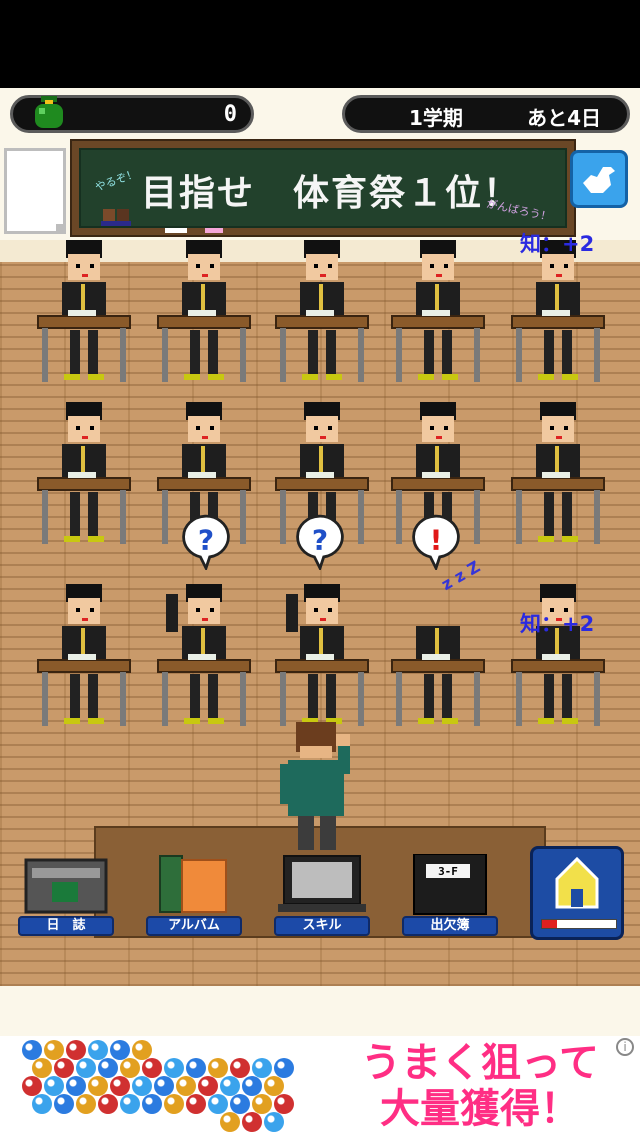  What do you see at coordinates (66, 895) in the screenshot?
I see `journal-button: 日 誌` at bounding box center [66, 895].